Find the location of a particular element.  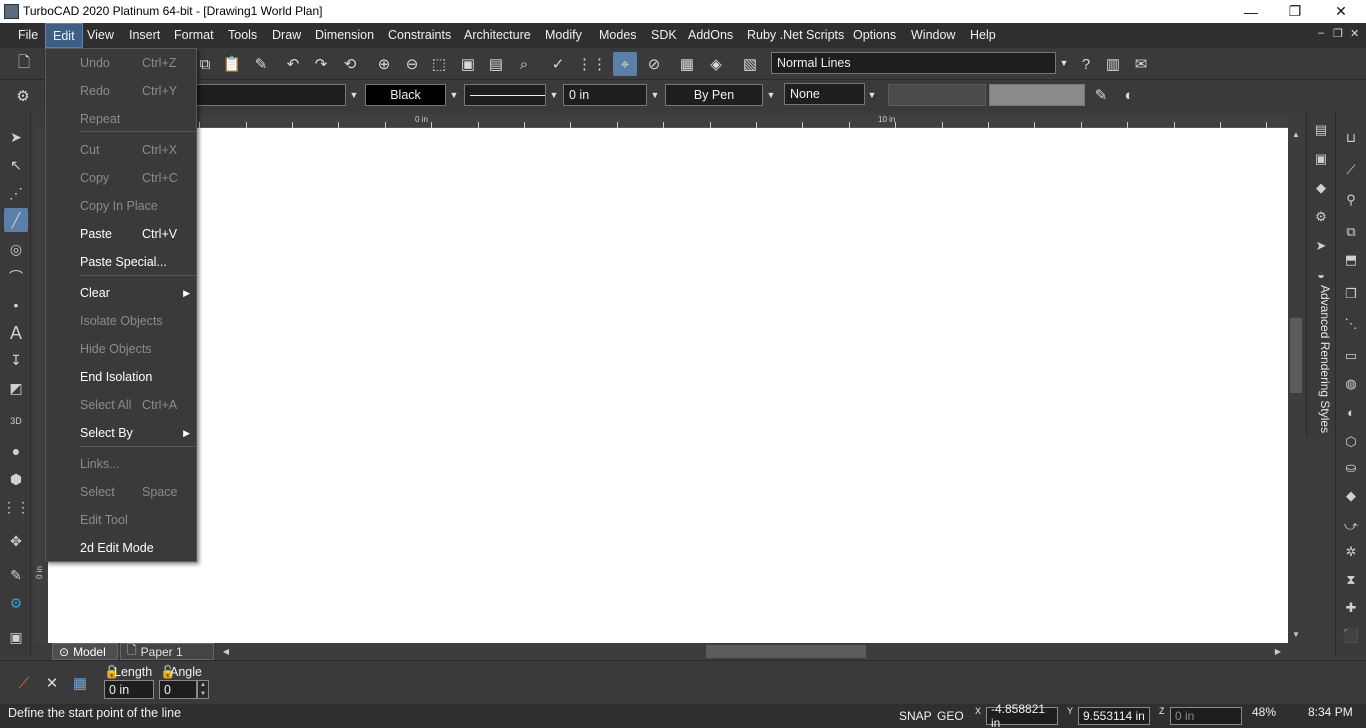

scroll-up-icon: ▲ is located at coordinates (1296, 134).